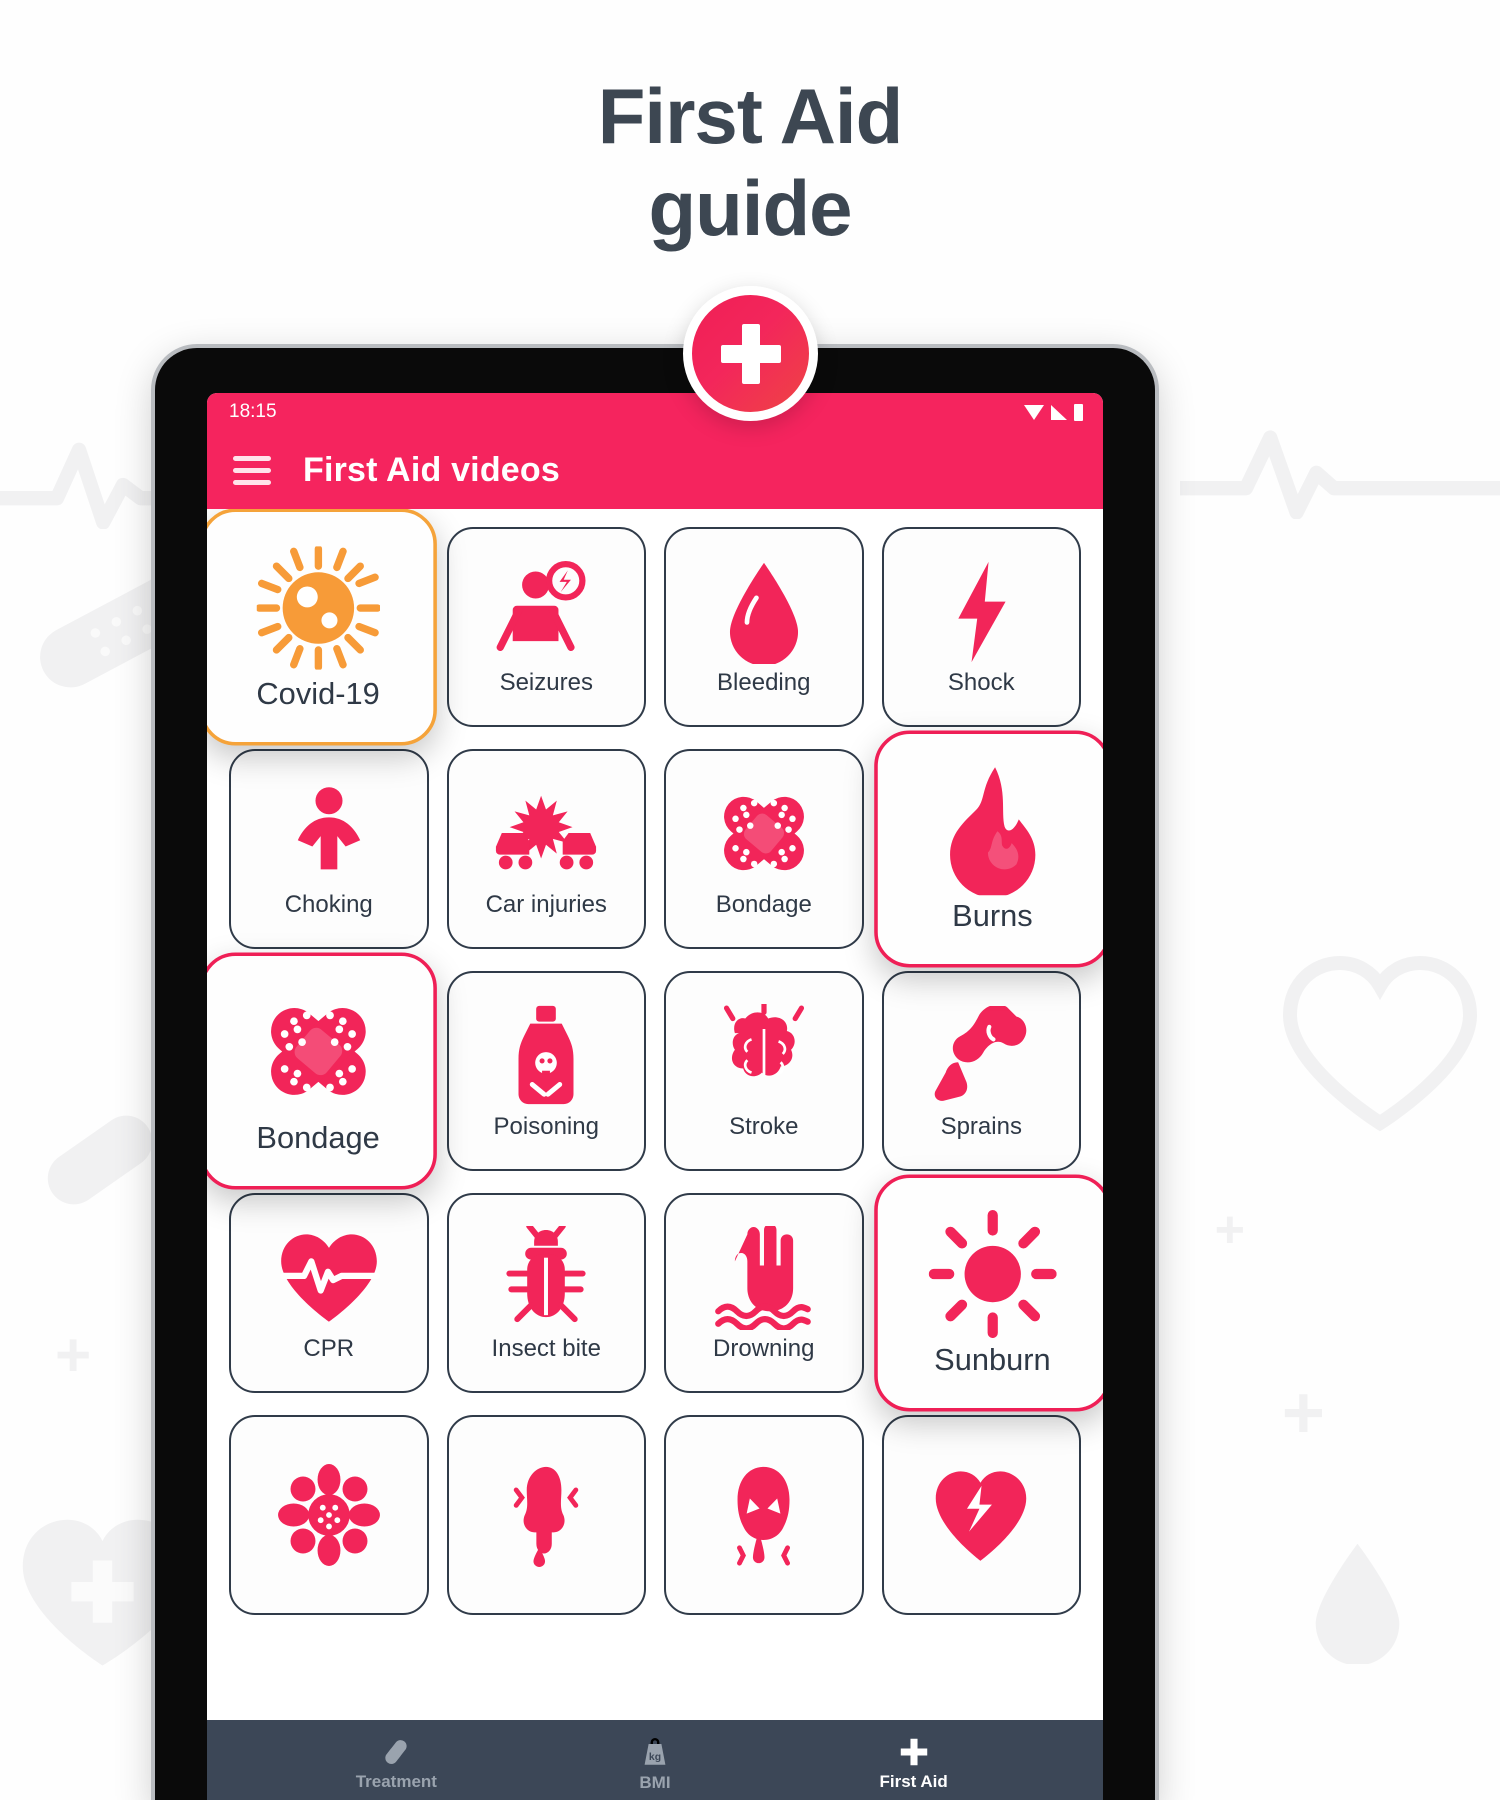 The image size is (1500, 1800). Describe the element at coordinates (1340, 474) in the screenshot. I see `ekg-watermark-right` at that location.